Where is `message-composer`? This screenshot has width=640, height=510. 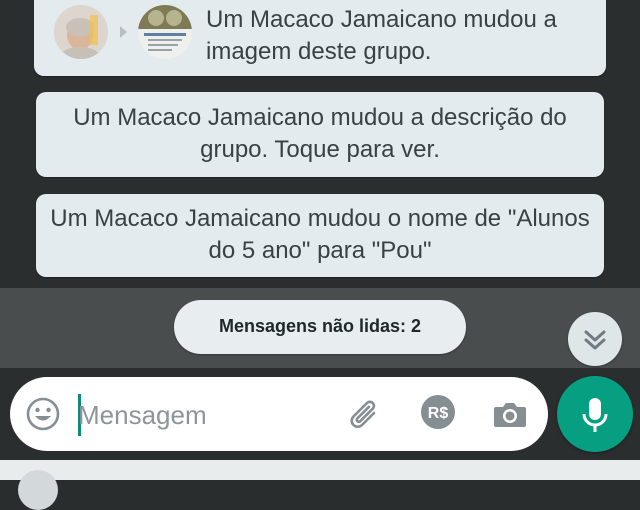 message-composer is located at coordinates (279, 414).